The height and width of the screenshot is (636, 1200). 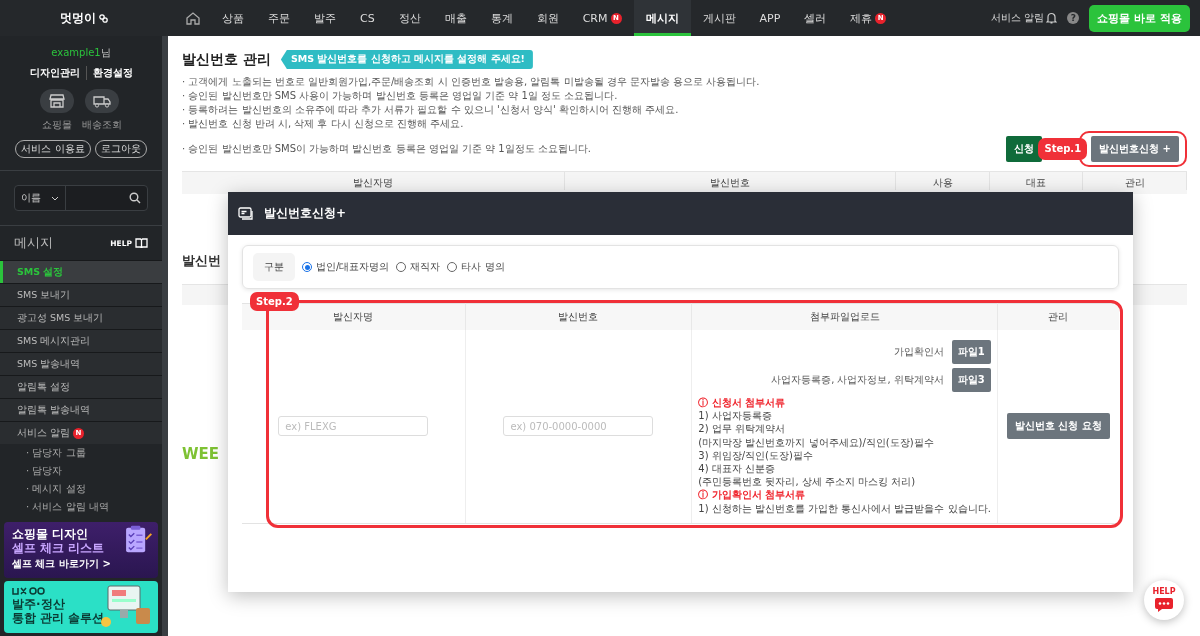 What do you see at coordinates (471, 82) in the screenshot?
I see `note-text: · 고객에게 노출되는 번호로 일반회원가입,주문/배송조회 시 인증번호 발송용, 알림톡 미발송될 경우 문자발송 용으로 사용됩니다.` at bounding box center [471, 82].